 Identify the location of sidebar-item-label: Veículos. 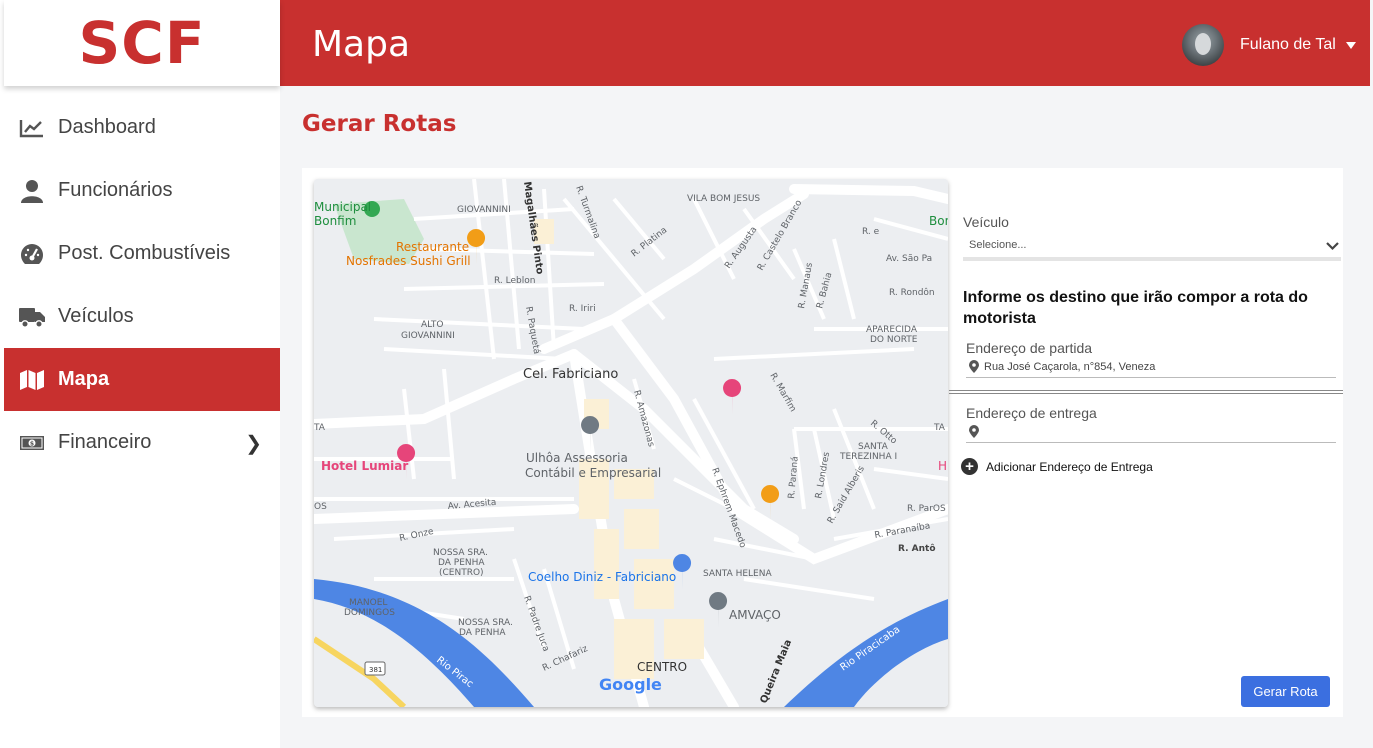
(96, 316).